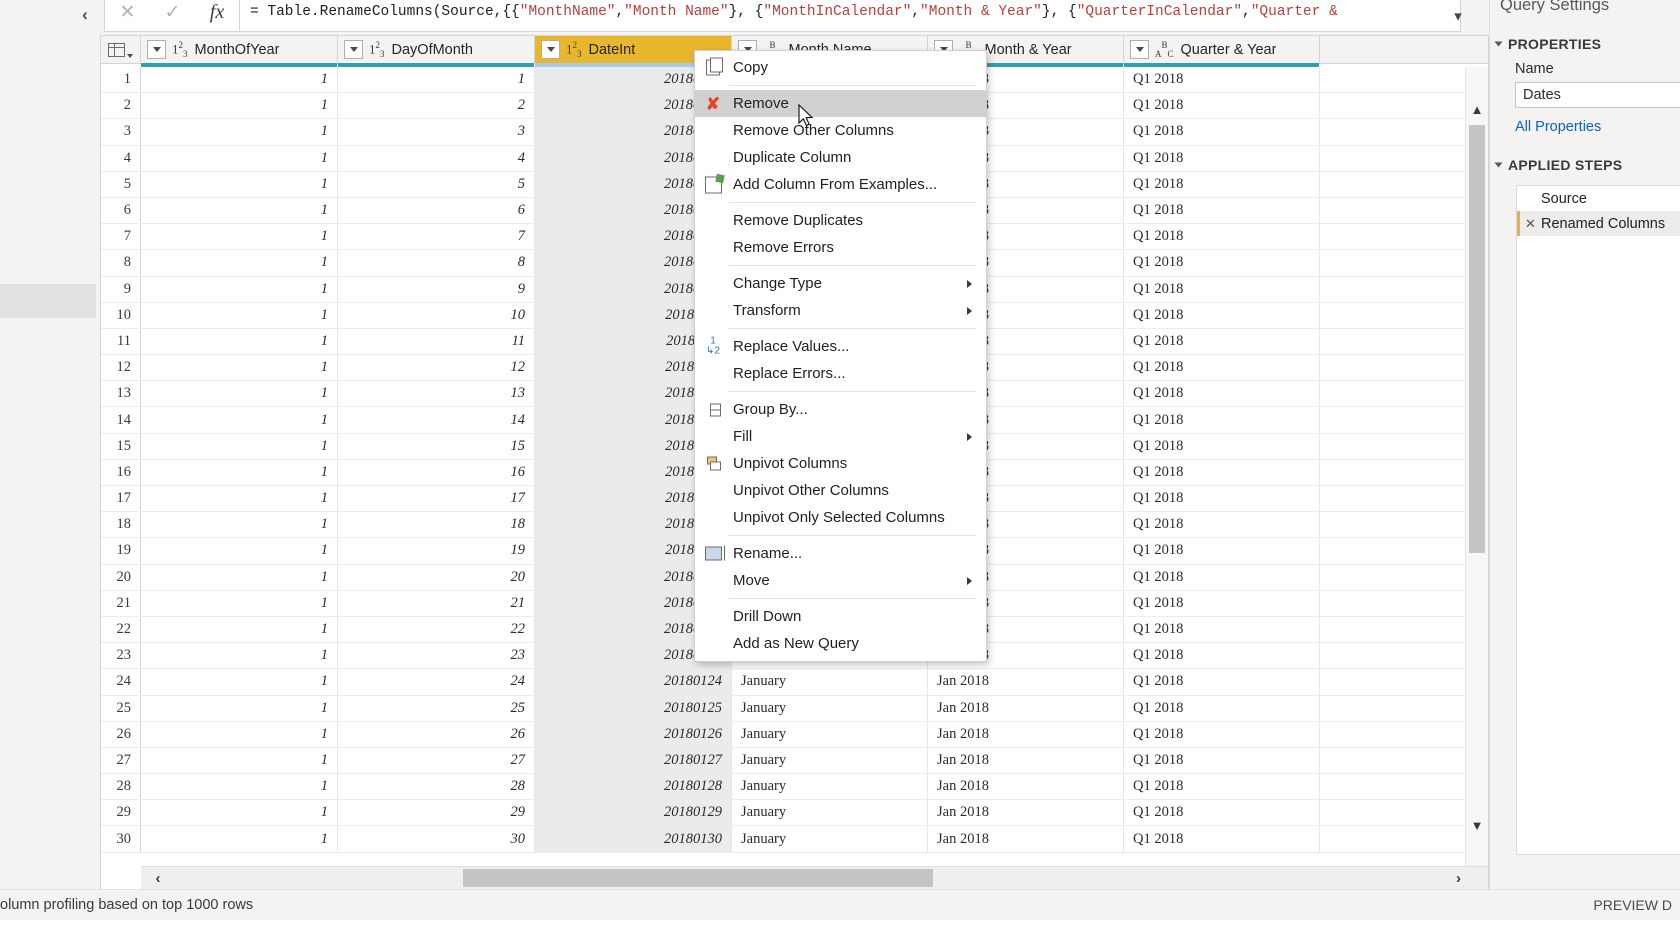  I want to click on menu-item-add-as-new-query: Add as New Query, so click(840, 643).